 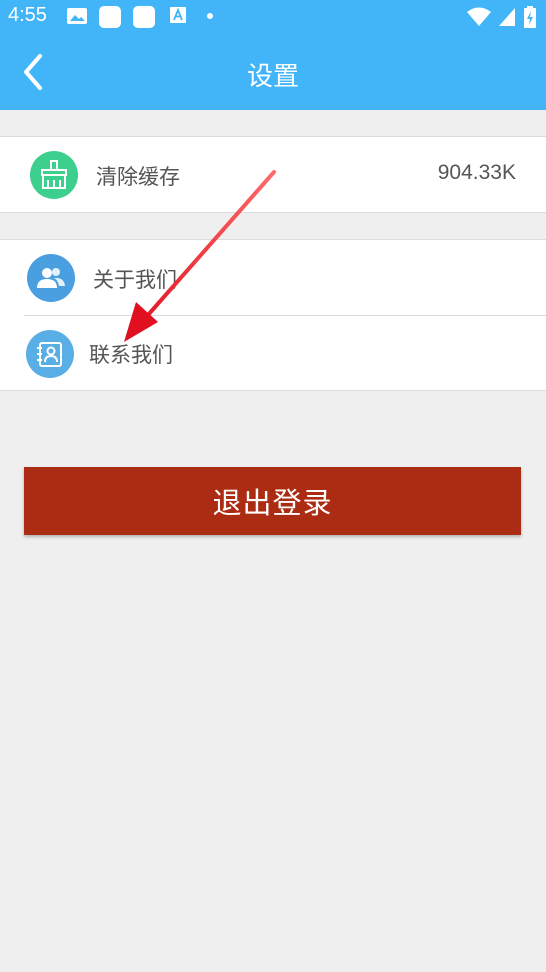 I want to click on cache-group: 清除缓存 904.33K, so click(x=273, y=174).